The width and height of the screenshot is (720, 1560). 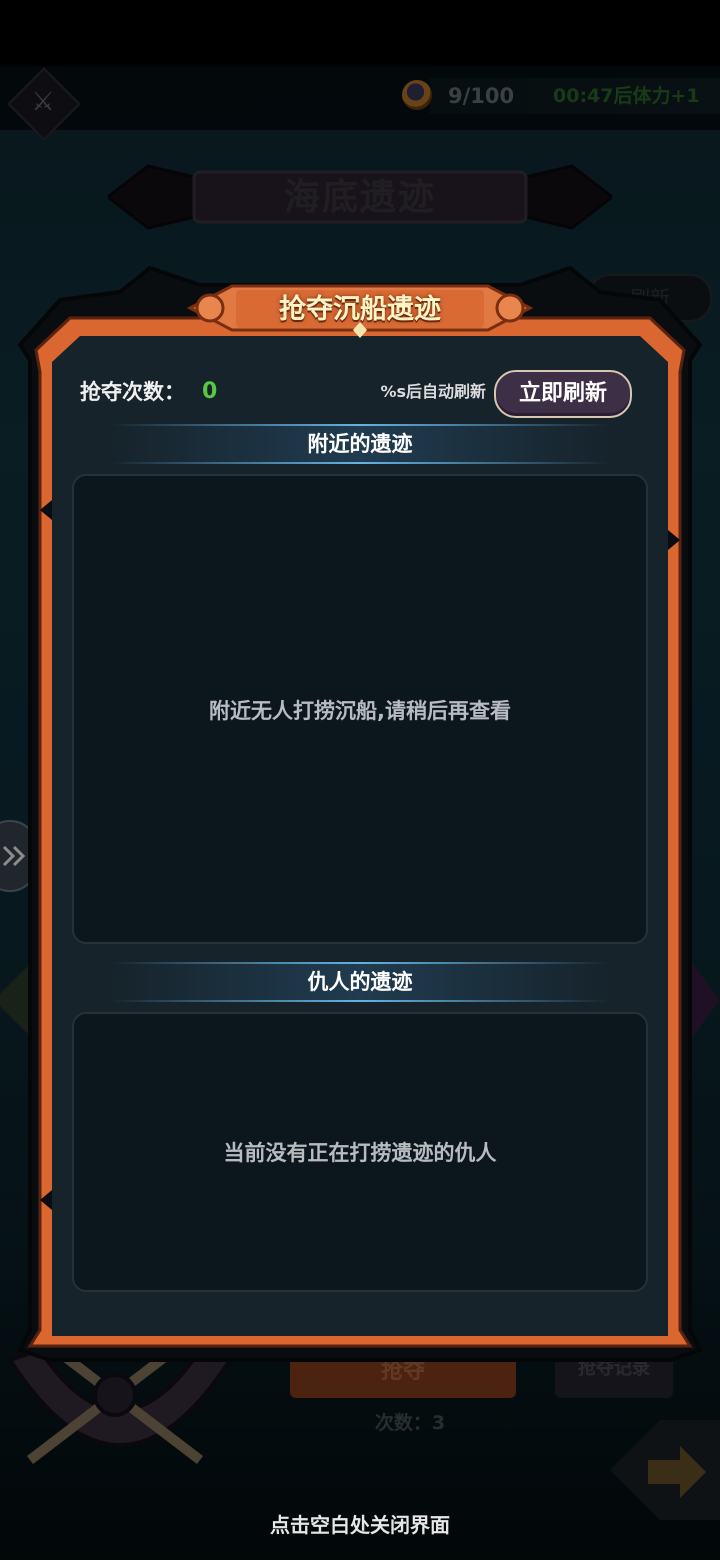 I want to click on auto-refresh-text: %s后自动刷新, so click(x=433, y=391).